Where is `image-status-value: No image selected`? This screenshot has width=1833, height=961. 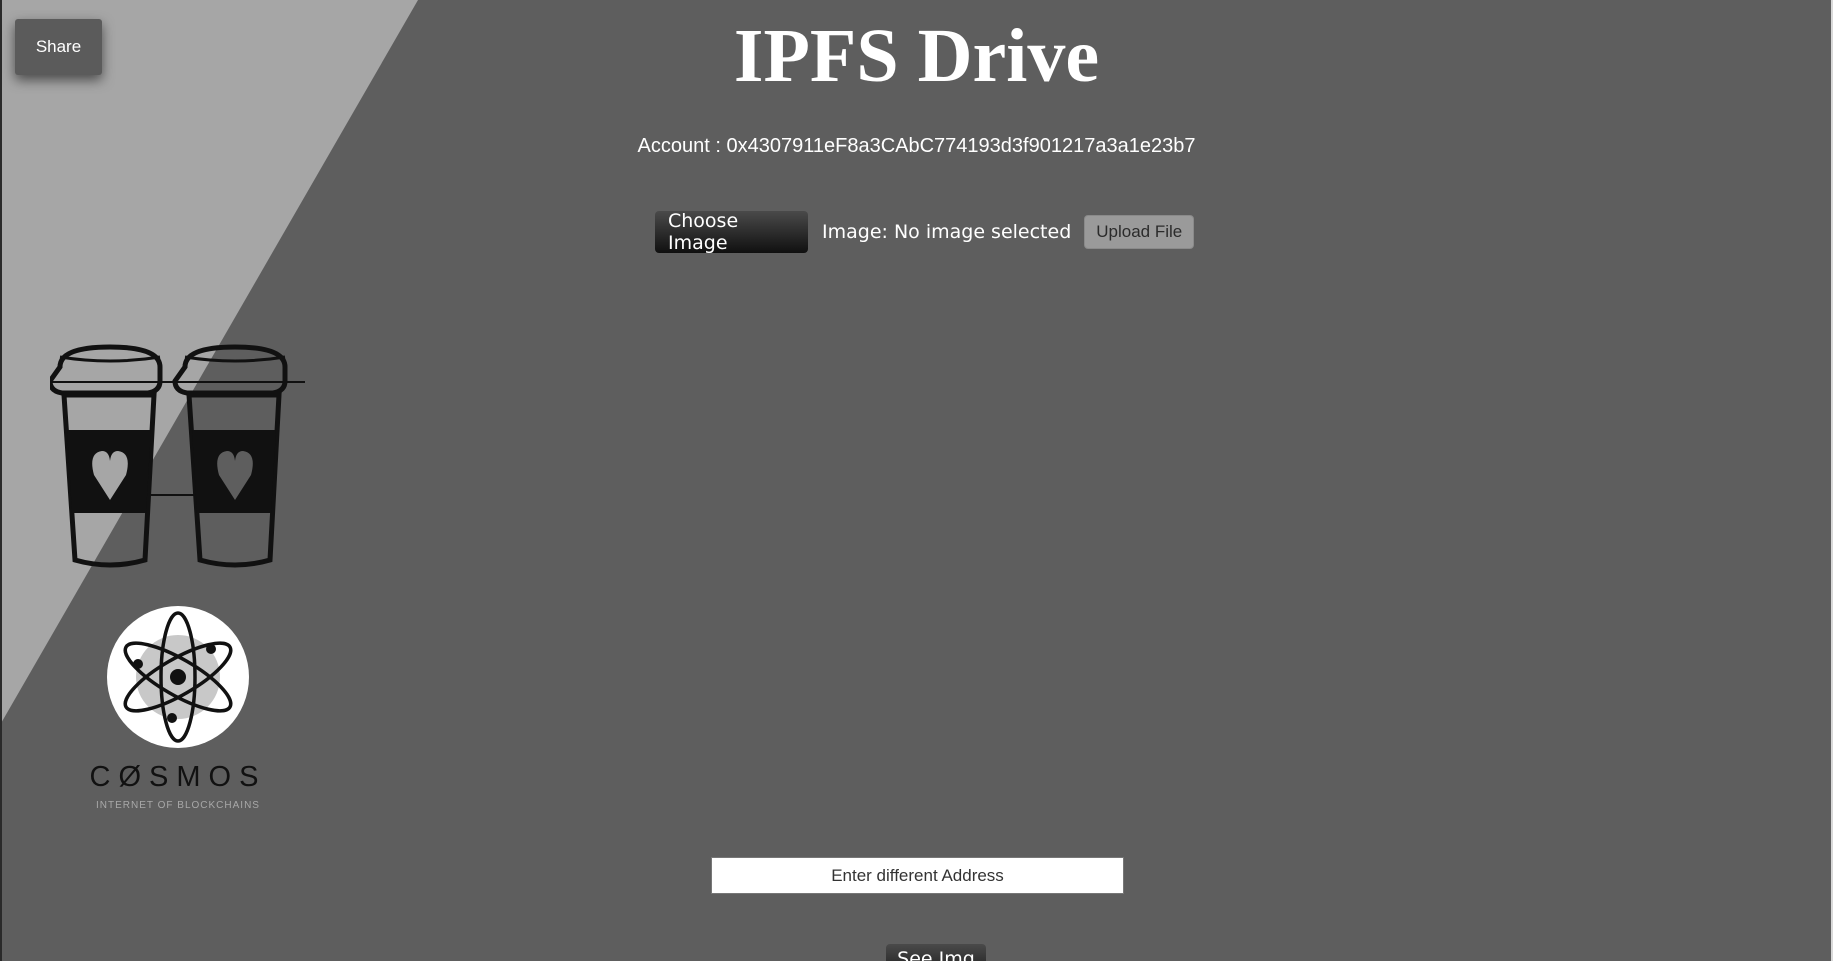
image-status-value: No image selected is located at coordinates (982, 232).